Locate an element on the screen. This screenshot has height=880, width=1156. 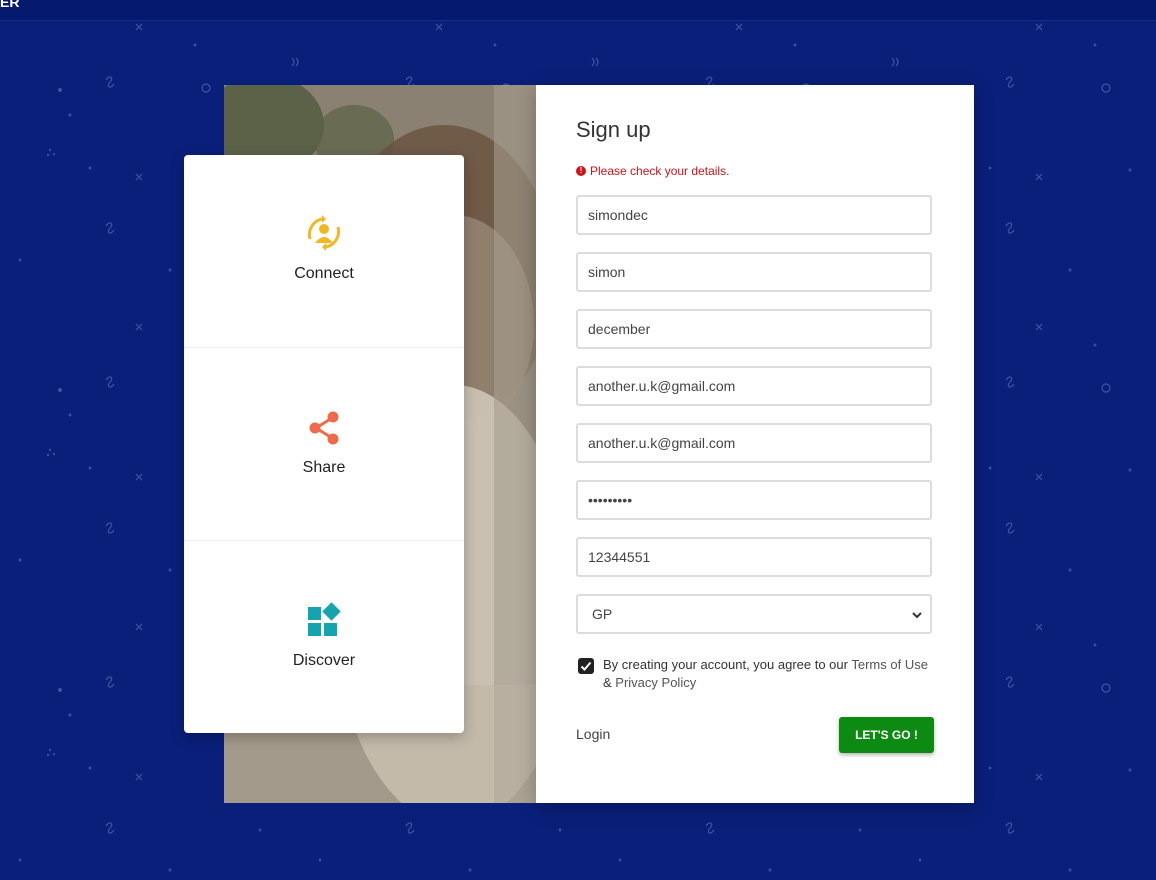
feature-label-discover: Discover is located at coordinates (324, 660).